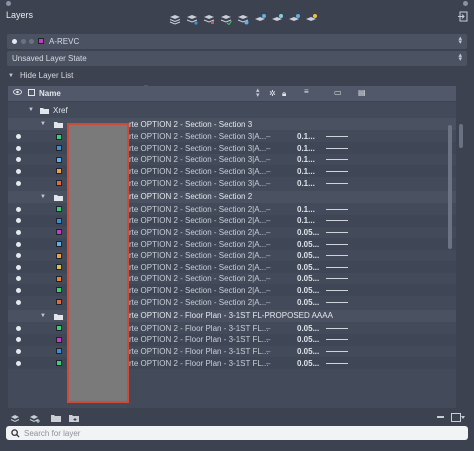 The image size is (474, 451). Describe the element at coordinates (461, 136) in the screenshot. I see `panel-scrollbar` at that location.